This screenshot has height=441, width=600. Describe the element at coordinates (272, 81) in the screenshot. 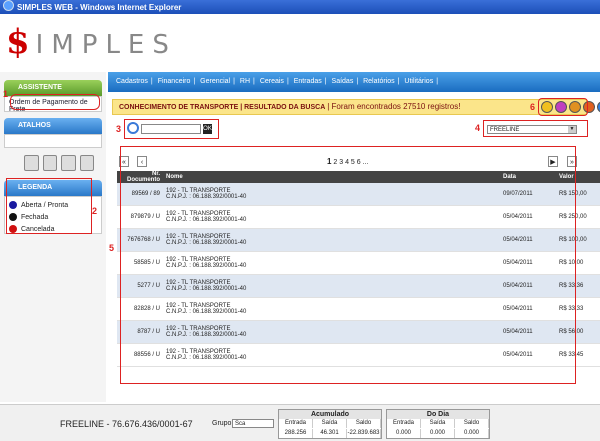

I see `menu-cereais: Cereais` at that location.